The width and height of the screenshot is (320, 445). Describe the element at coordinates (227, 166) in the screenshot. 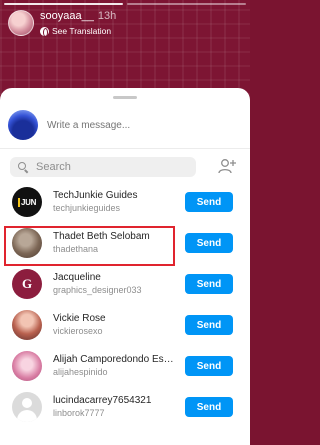

I see `add-people-icon` at that location.